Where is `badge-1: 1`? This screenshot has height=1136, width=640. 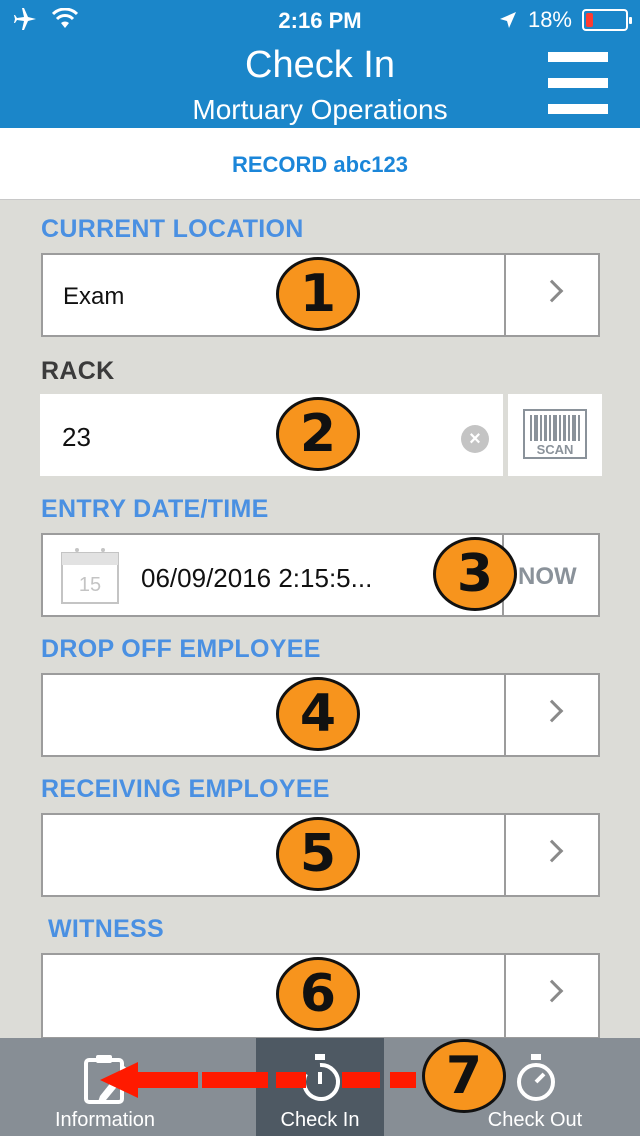 badge-1: 1 is located at coordinates (318, 294).